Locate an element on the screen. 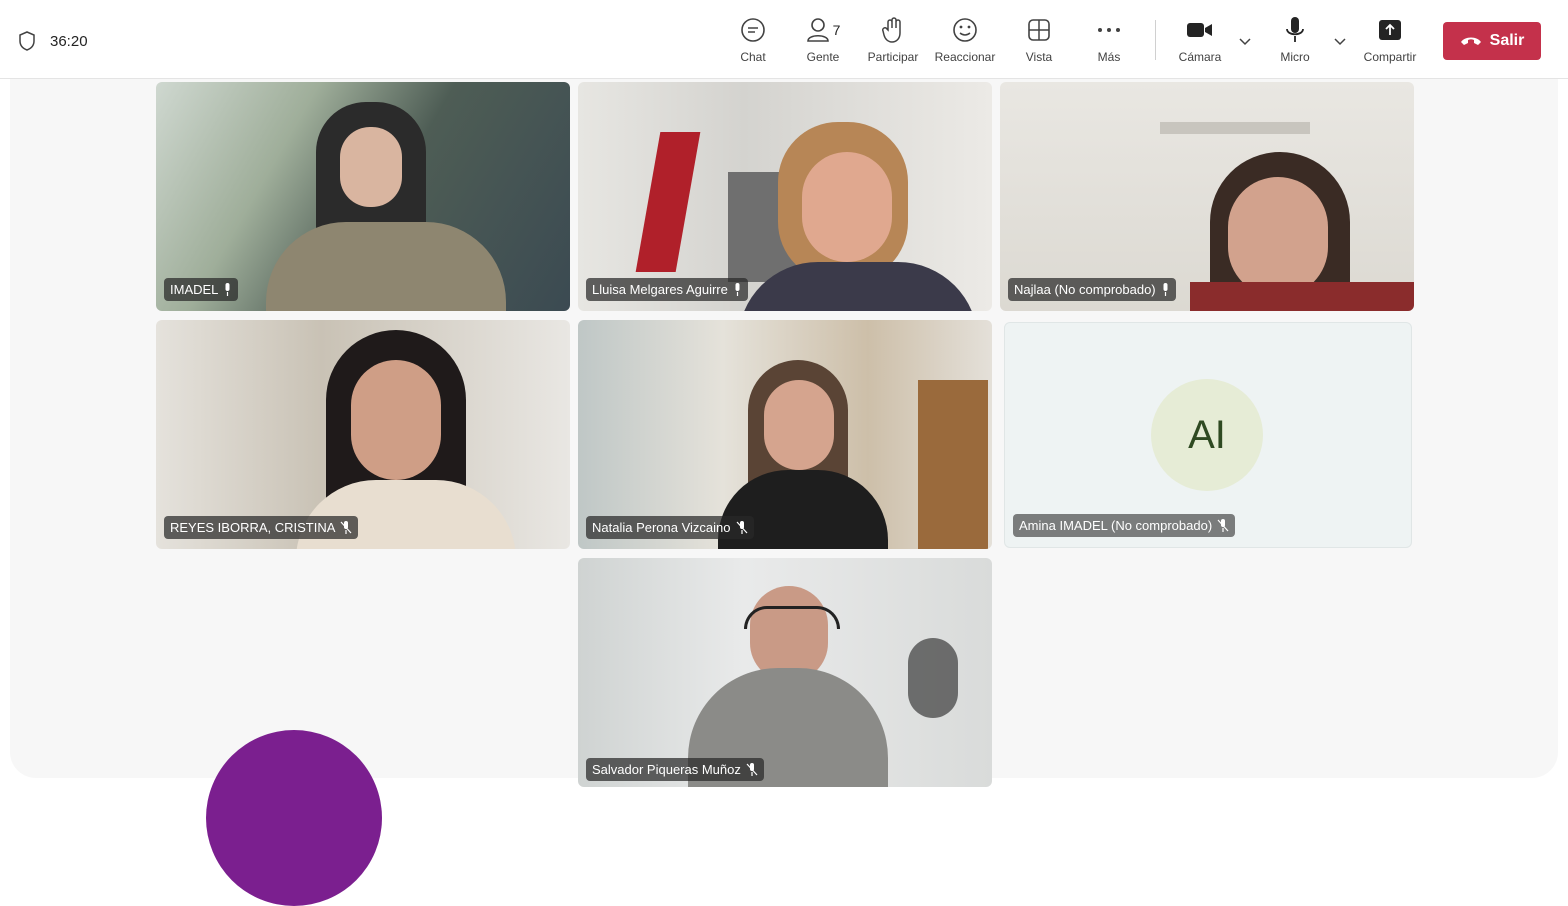 The height and width of the screenshot is (906, 1568). participant-name-tag: Natalia Perona Vizcaino is located at coordinates (670, 527).